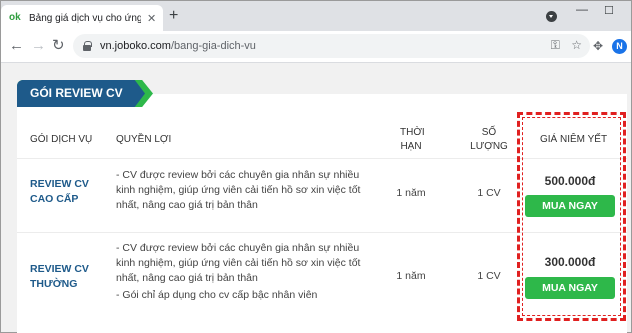  I want to click on browser-tab: ok Bảng giá dịch vụ cho ứng viên - ✕, so click(82, 18).